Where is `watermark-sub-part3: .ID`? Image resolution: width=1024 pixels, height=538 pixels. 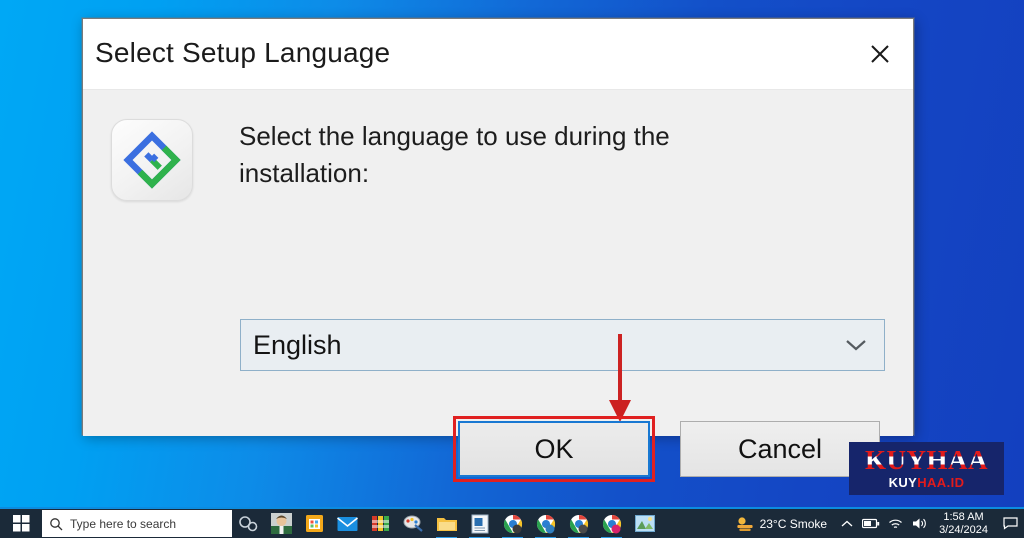 watermark-sub-part3: .ID is located at coordinates (955, 482).